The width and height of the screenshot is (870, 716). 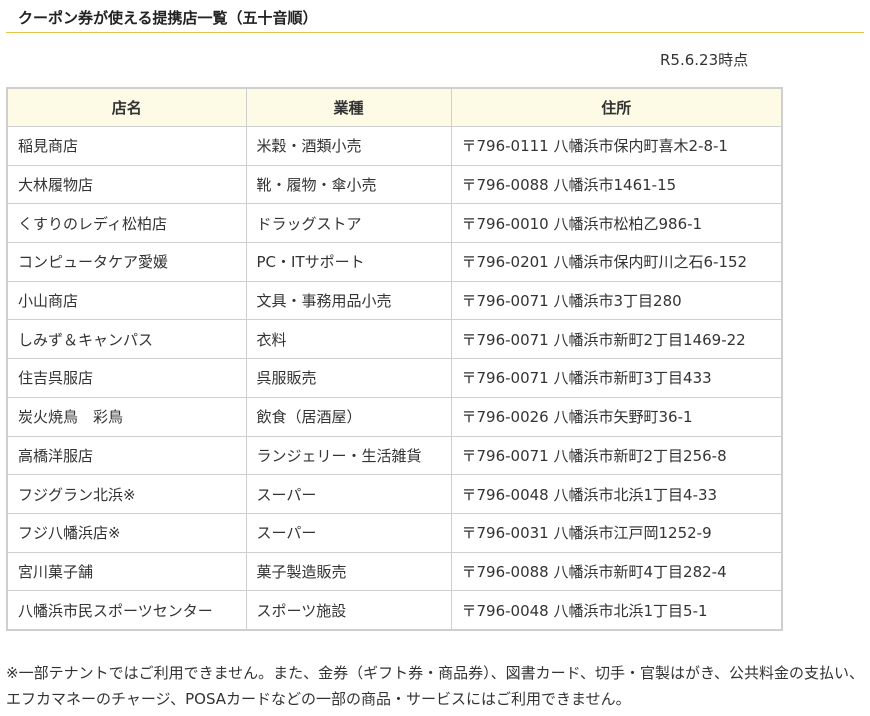 I want to click on address-cell: 〒796-0026 八幡浜市矢野町36-1, so click(x=616, y=416).